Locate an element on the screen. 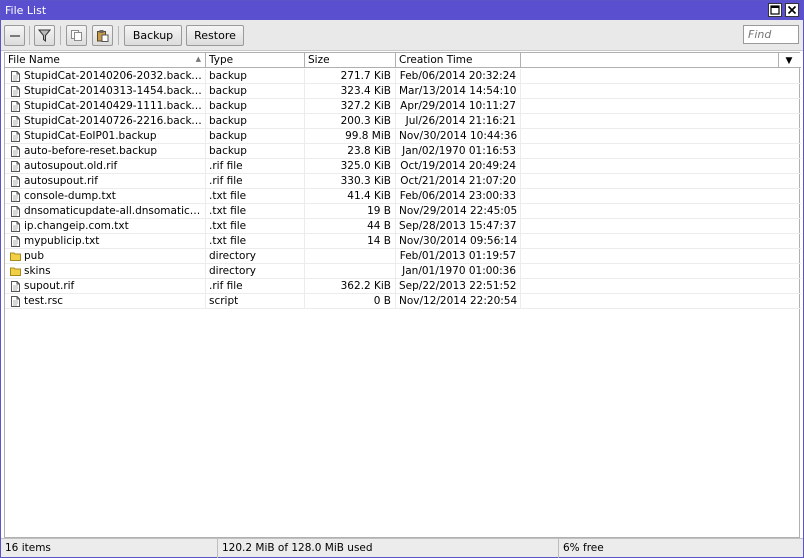 The width and height of the screenshot is (804, 558). file-type-cell: .rif file is located at coordinates (255, 166).